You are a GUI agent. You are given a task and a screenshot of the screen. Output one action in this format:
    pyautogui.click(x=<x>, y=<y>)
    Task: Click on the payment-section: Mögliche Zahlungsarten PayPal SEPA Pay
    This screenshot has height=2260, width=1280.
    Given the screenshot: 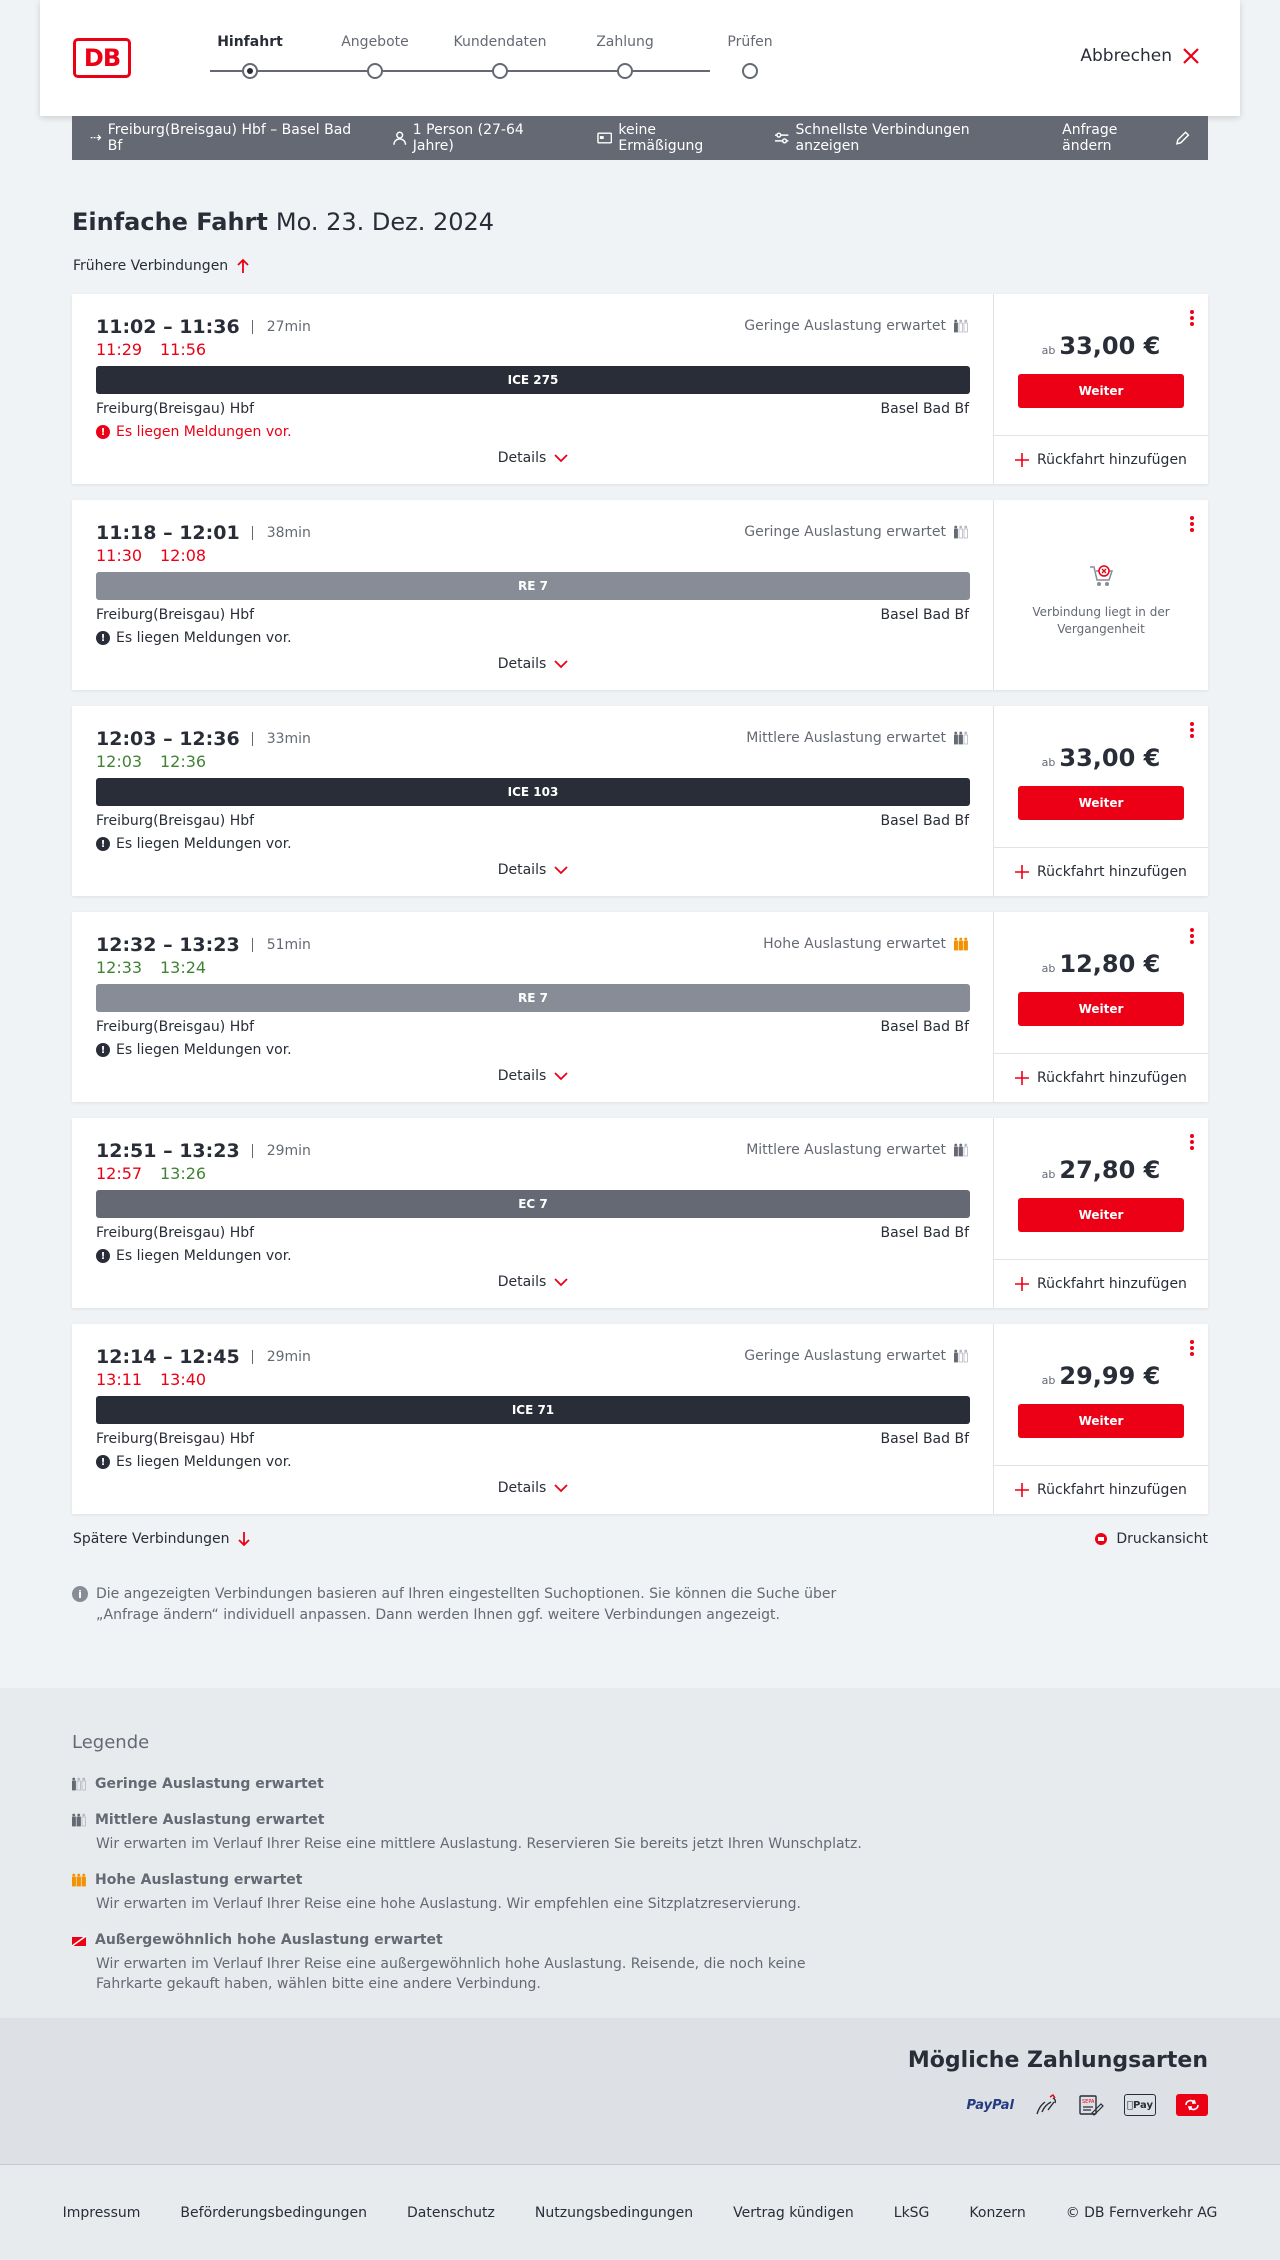 What is the action you would take?
    pyautogui.click(x=640, y=2091)
    